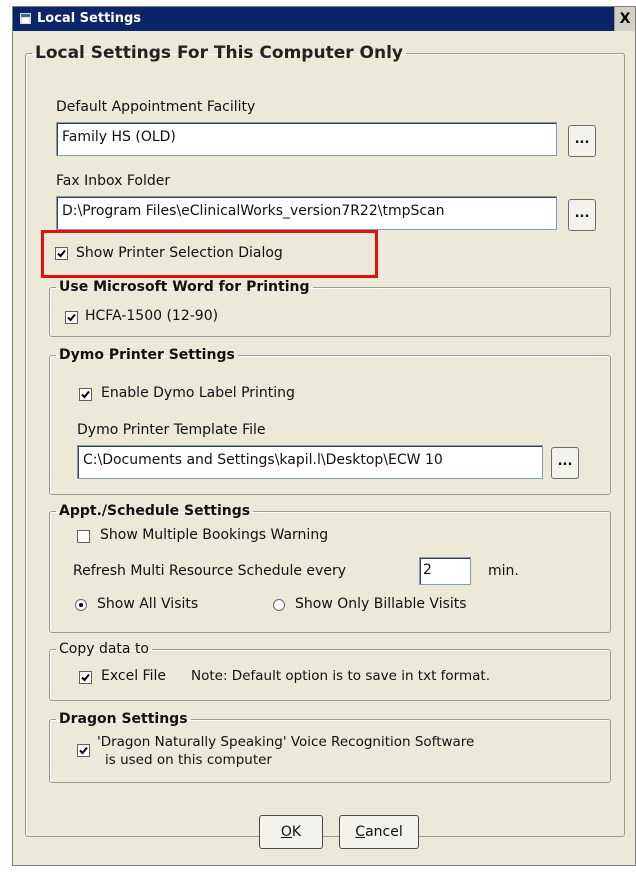 The image size is (636, 874). I want to click on refresh-interval-input: 2, so click(445, 571).